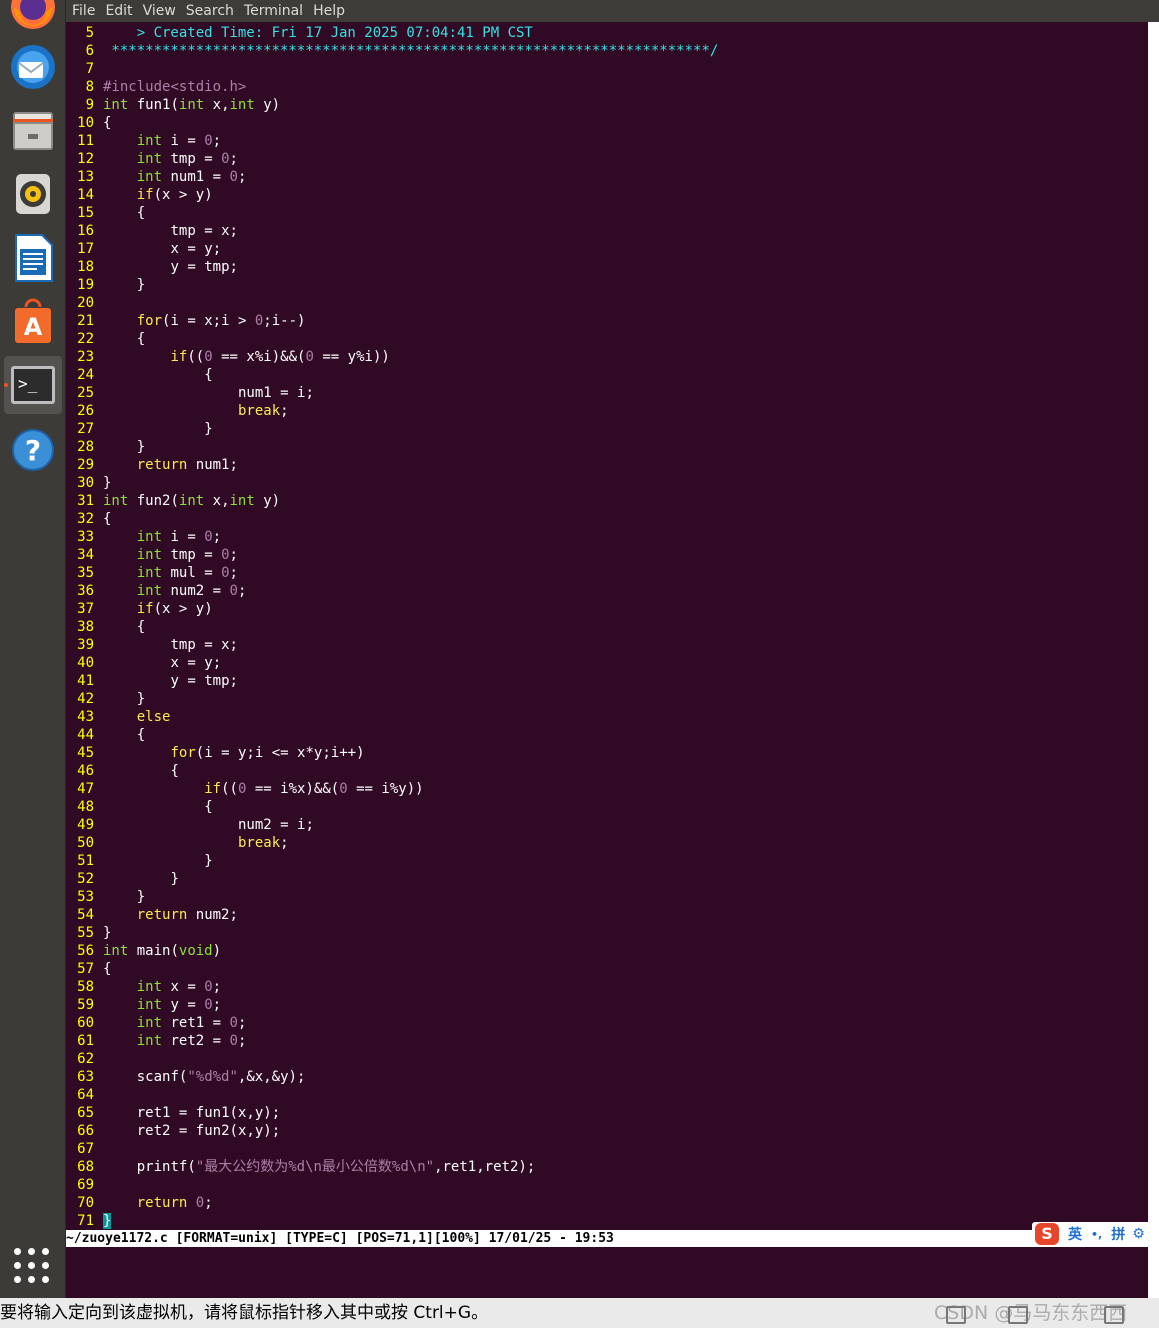  Describe the element at coordinates (33, 67) in the screenshot. I see `thunderbird-icon` at that location.